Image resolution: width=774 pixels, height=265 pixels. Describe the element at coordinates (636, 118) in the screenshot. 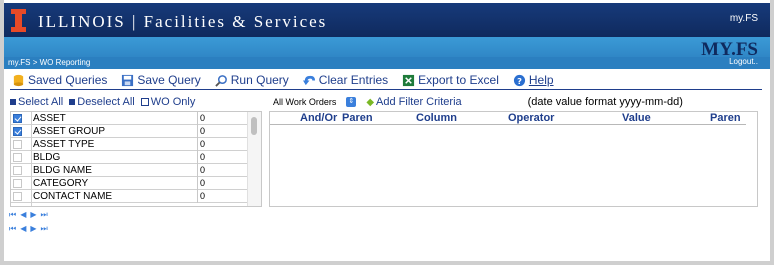

I see `value-header: Value` at that location.